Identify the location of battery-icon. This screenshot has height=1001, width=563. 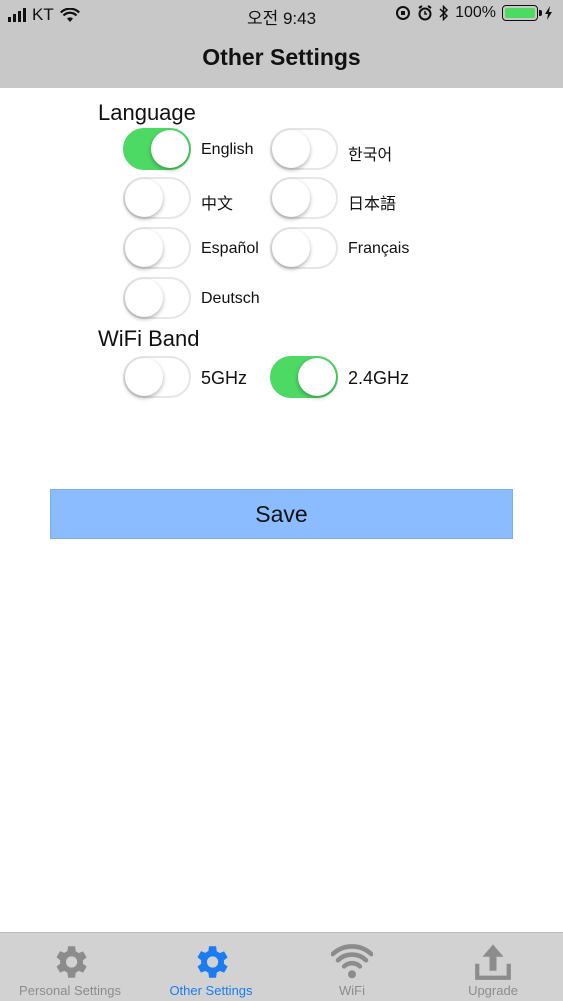
(522, 13).